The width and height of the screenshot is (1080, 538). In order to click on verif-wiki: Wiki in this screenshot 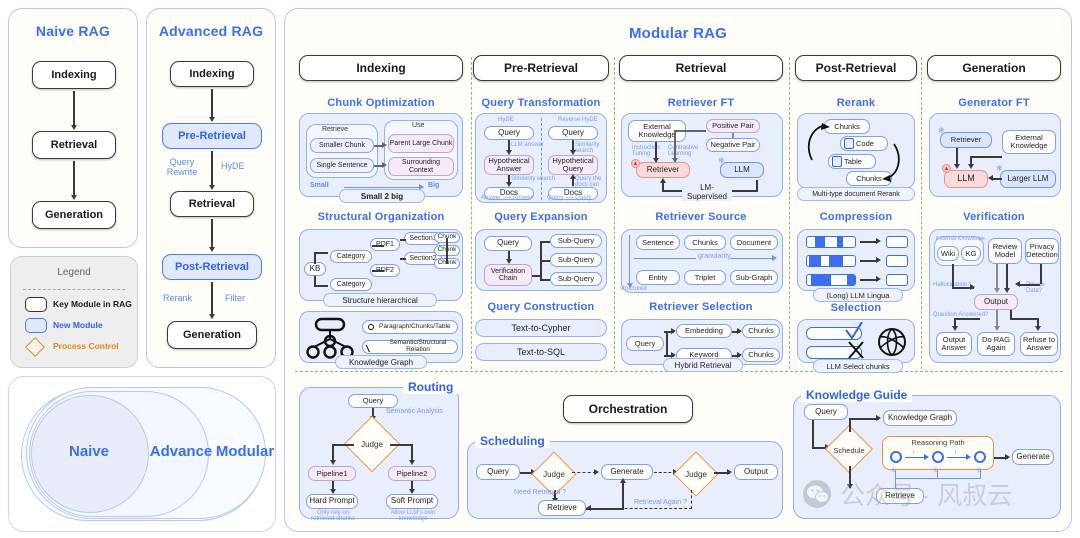, I will do `click(948, 253)`.